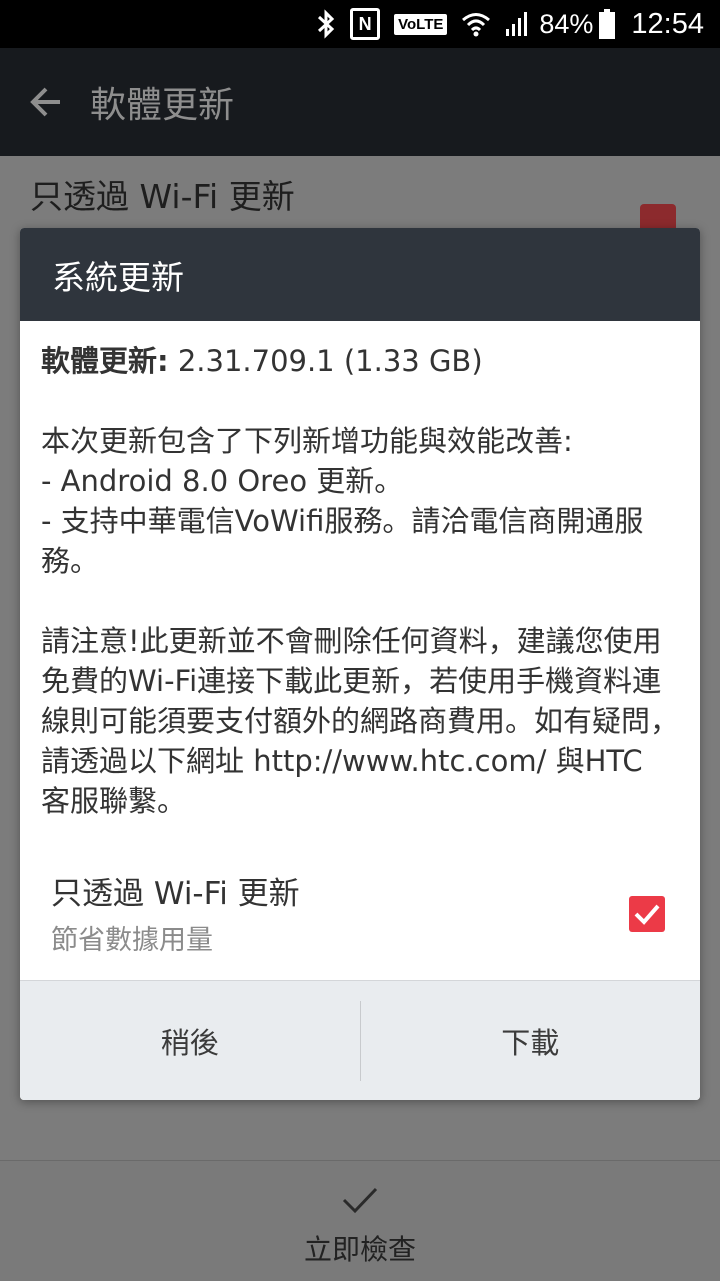 The image size is (720, 1281). I want to click on page-title: 軟體更新, so click(162, 105).